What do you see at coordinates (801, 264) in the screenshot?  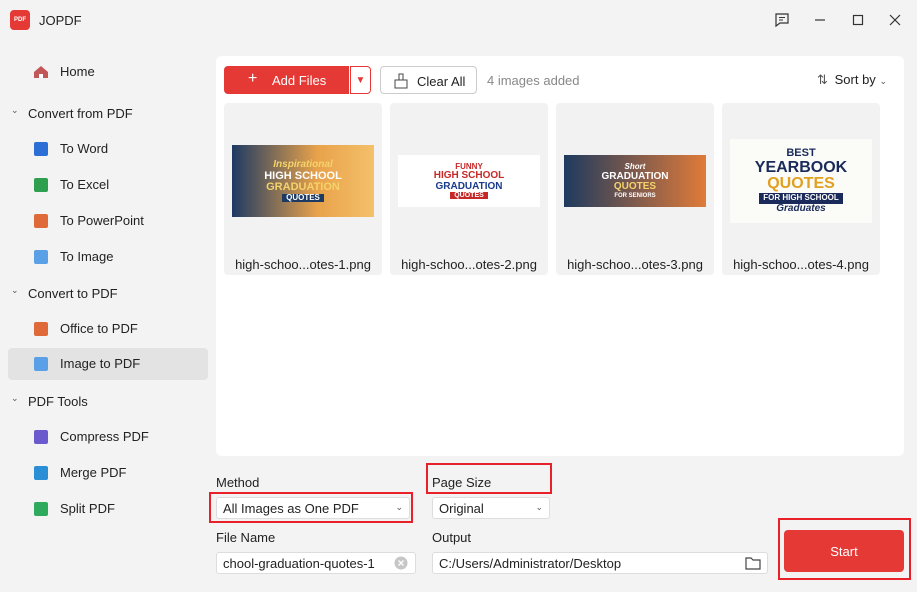 I see `file-name: high-schoo...otes-4.png` at bounding box center [801, 264].